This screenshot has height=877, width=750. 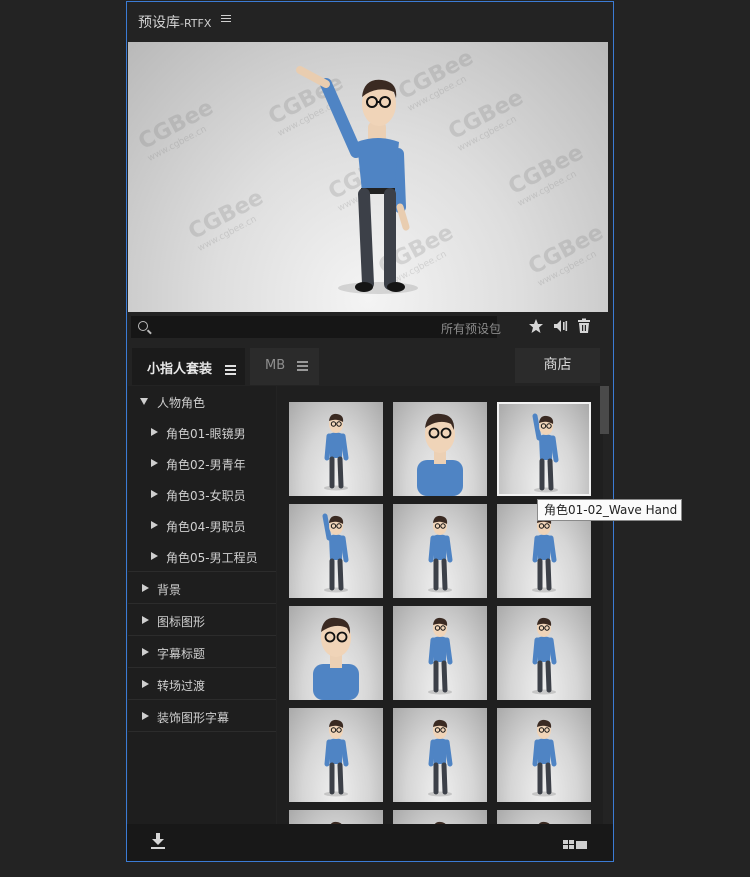 I want to click on speaker-icon, so click(x=560, y=327).